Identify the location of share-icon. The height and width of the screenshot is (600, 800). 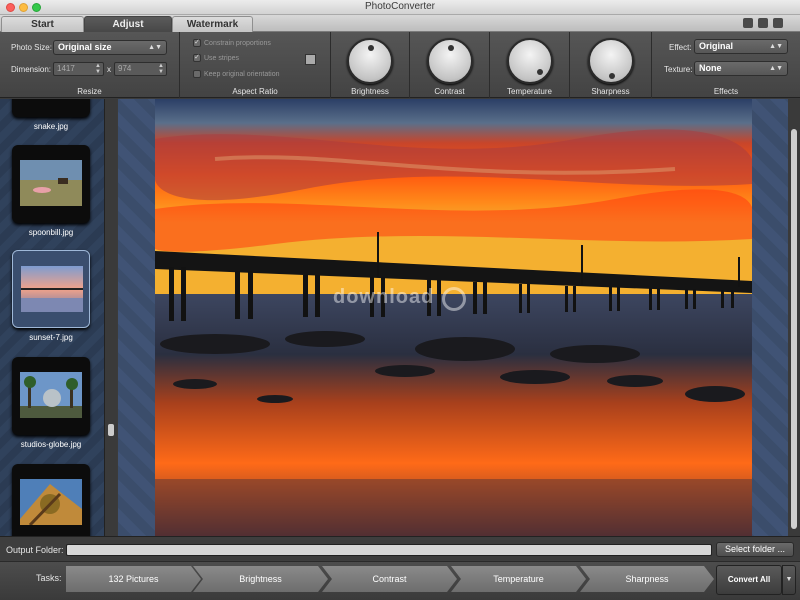
(778, 23).